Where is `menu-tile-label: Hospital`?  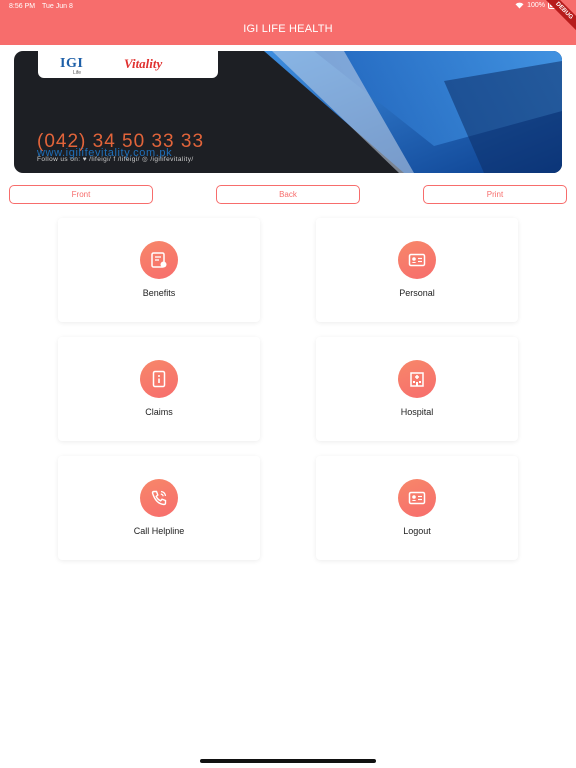 menu-tile-label: Hospital is located at coordinates (417, 412).